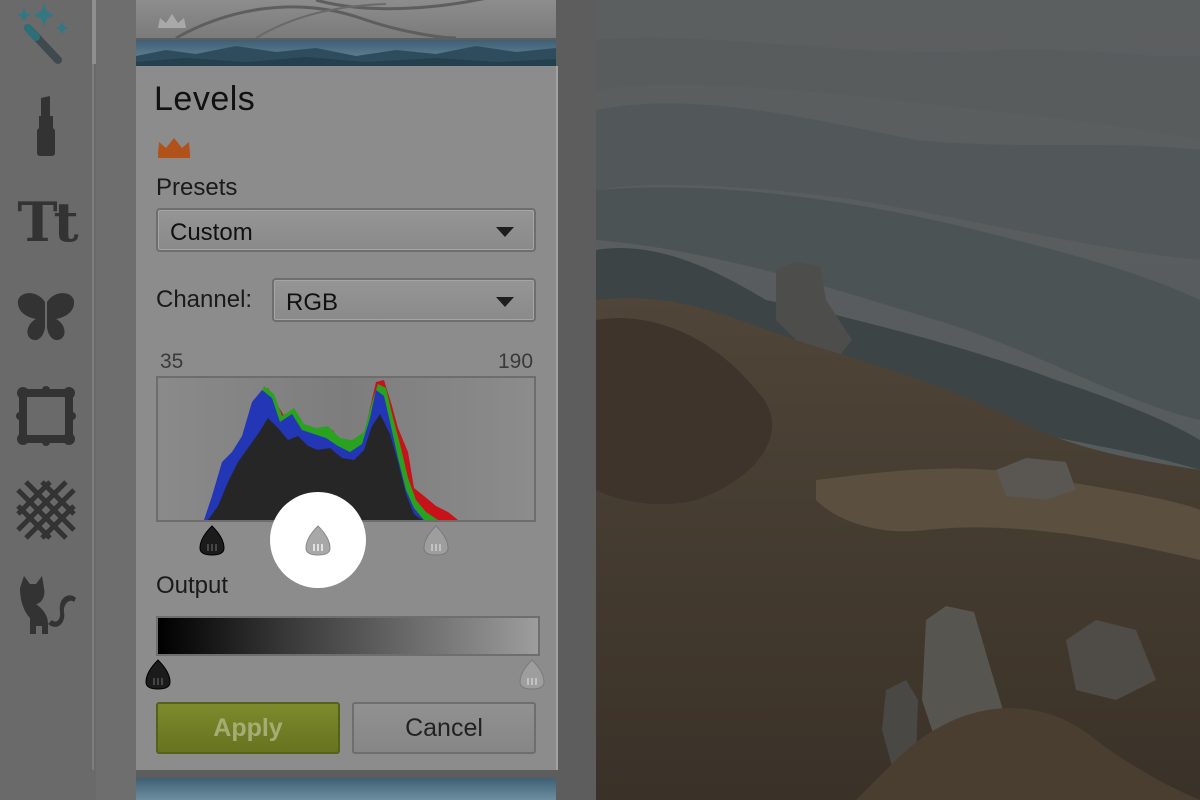  Describe the element at coordinates (532, 674) in the screenshot. I see `output-white-handle` at that location.